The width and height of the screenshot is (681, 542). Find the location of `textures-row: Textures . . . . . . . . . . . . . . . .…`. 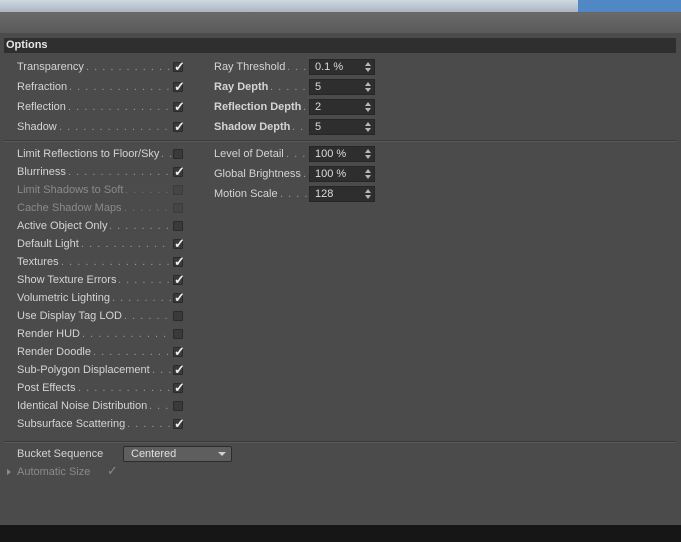

textures-row: Textures . . . . . . . . . . . . . . . .… is located at coordinates (101, 262).